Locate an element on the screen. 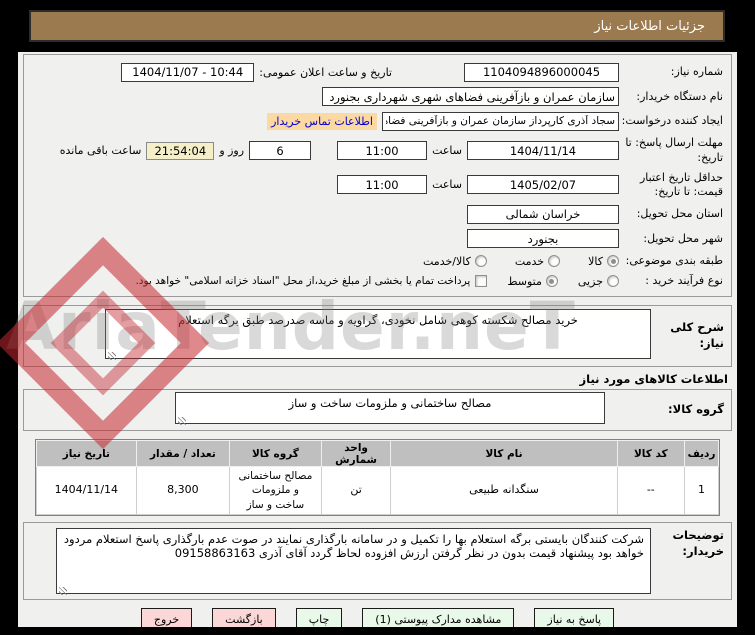 The image size is (755, 635). days-label: روز و is located at coordinates (232, 151).